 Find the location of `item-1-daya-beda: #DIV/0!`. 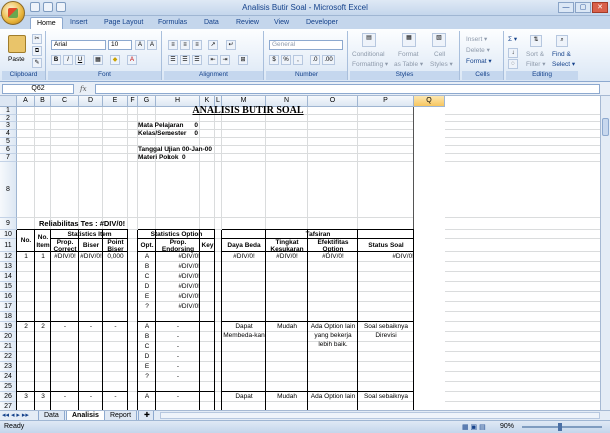

item-1-daya-beda: #DIV/0! is located at coordinates (244, 257).